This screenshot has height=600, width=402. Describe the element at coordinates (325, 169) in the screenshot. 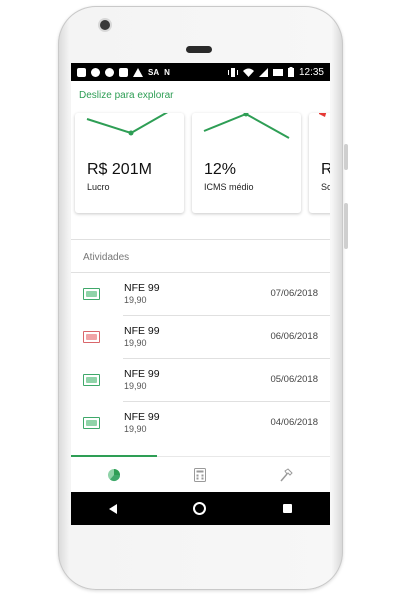

I see `kpi-value: R` at that location.